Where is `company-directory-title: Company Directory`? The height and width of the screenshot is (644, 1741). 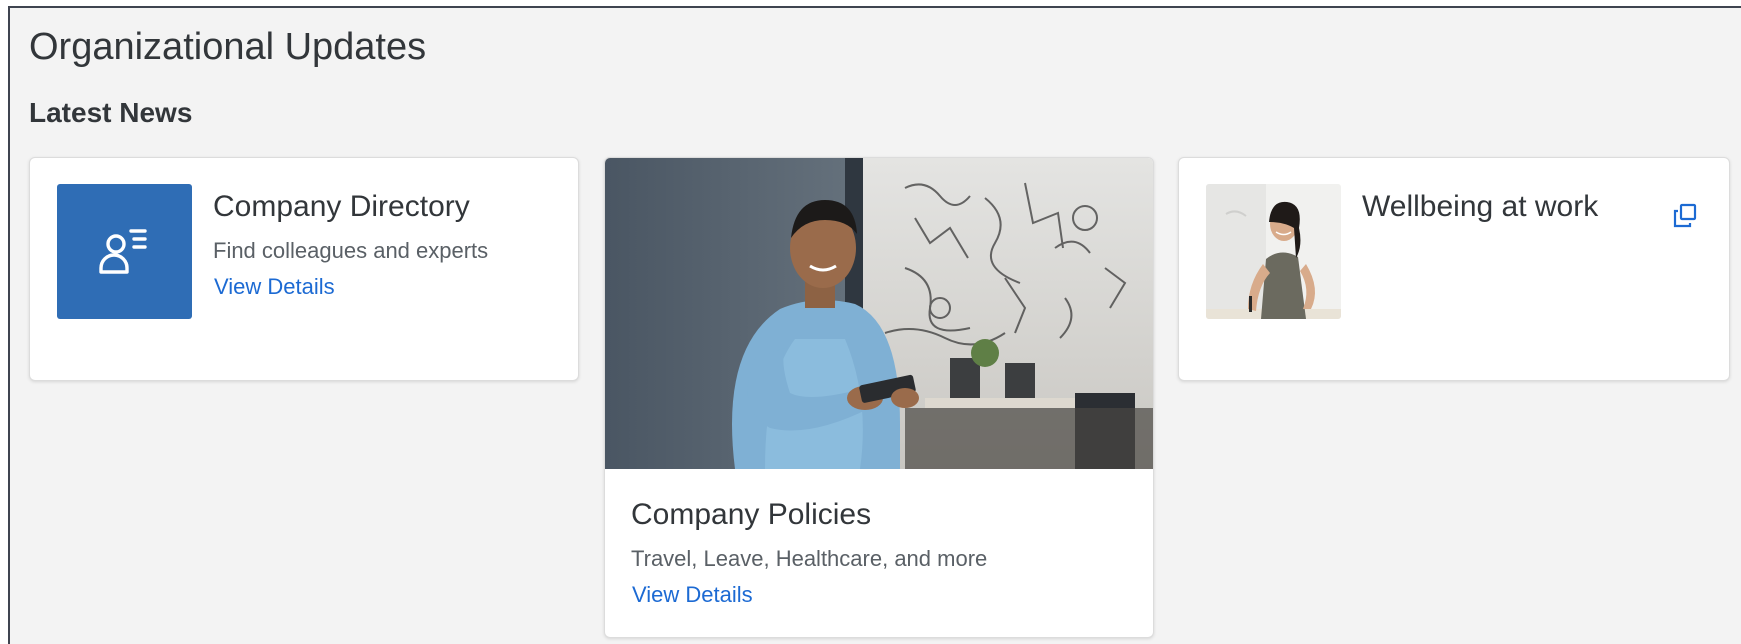
company-directory-title: Company Directory is located at coordinates (341, 206).